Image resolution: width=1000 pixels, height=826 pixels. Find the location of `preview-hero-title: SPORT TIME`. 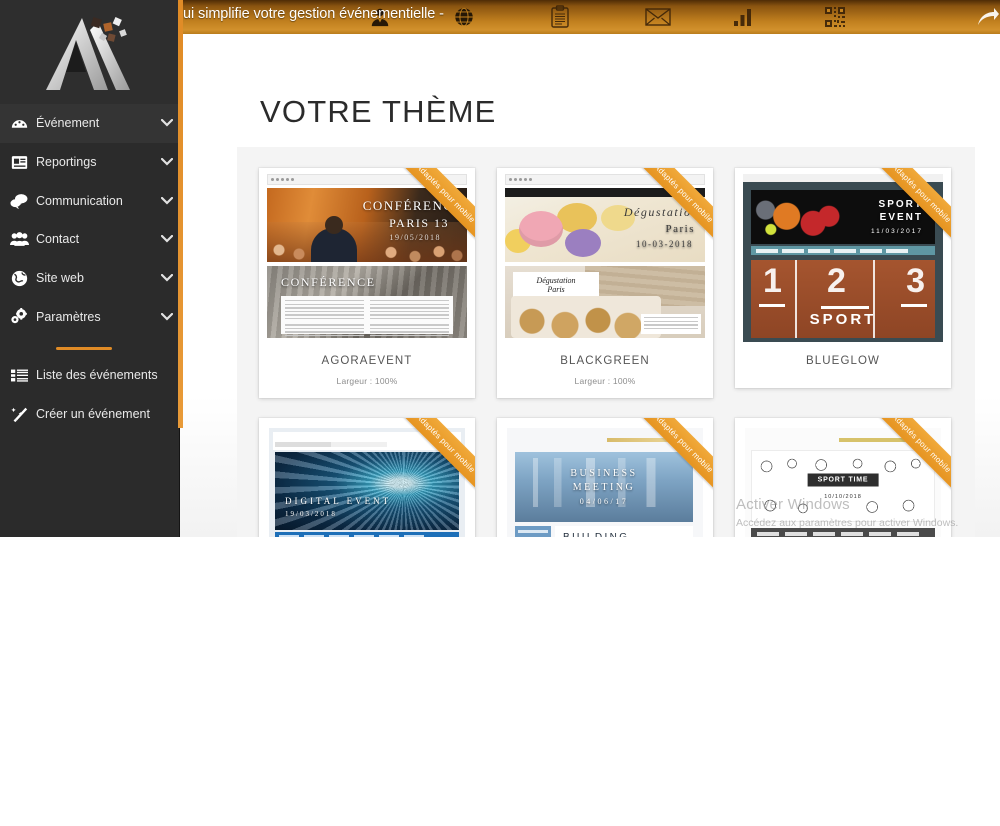

preview-hero-title: SPORT TIME is located at coordinates (843, 480).